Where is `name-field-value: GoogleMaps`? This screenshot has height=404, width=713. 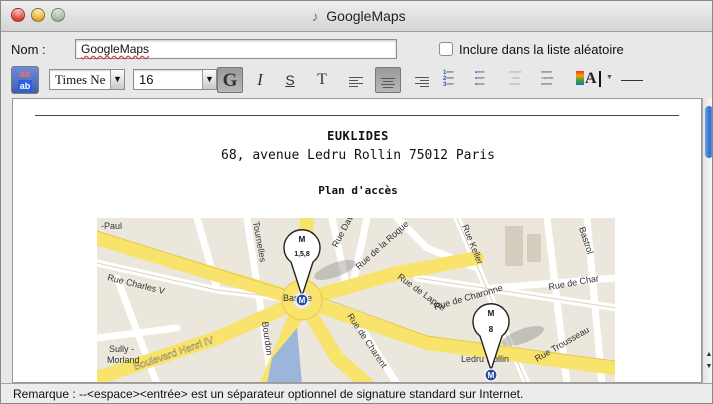
name-field-value: GoogleMaps is located at coordinates (115, 49).